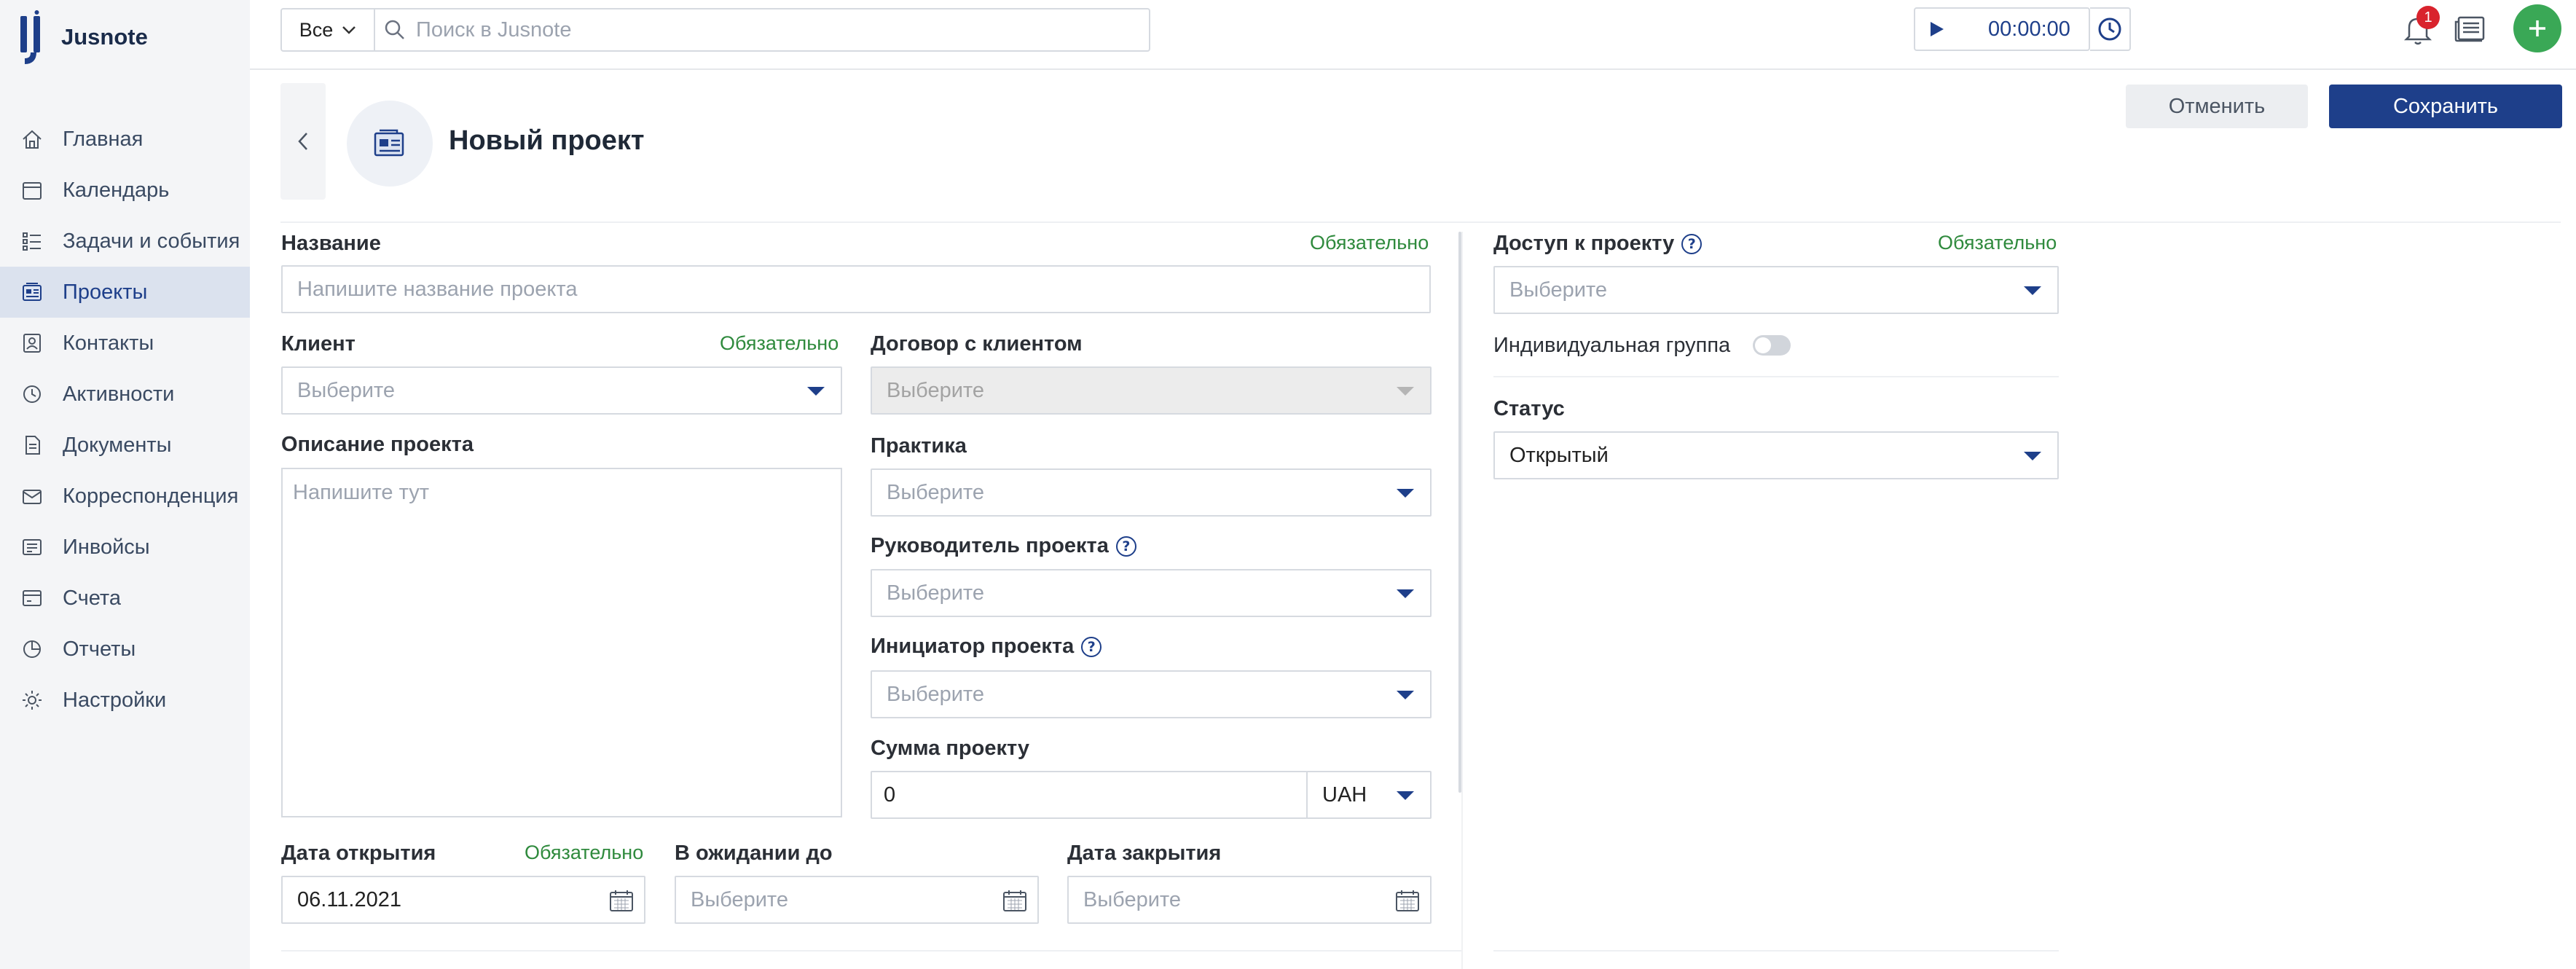  What do you see at coordinates (125, 445) in the screenshot?
I see `sidebar-item-documents: Документы` at bounding box center [125, 445].